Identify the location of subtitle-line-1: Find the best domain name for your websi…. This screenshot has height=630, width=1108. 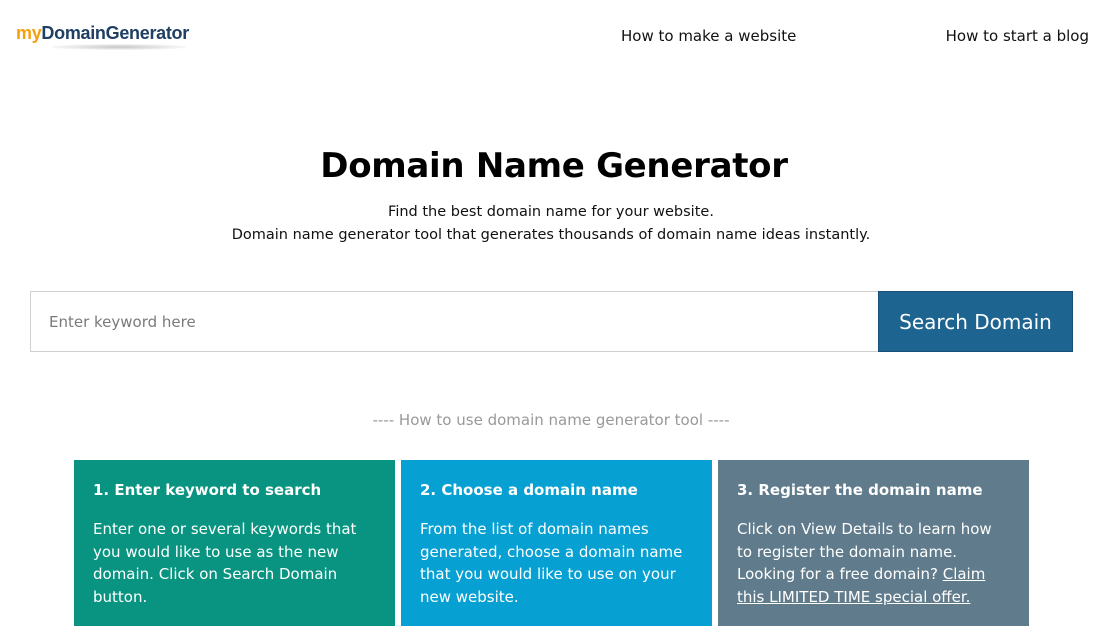
(551, 212).